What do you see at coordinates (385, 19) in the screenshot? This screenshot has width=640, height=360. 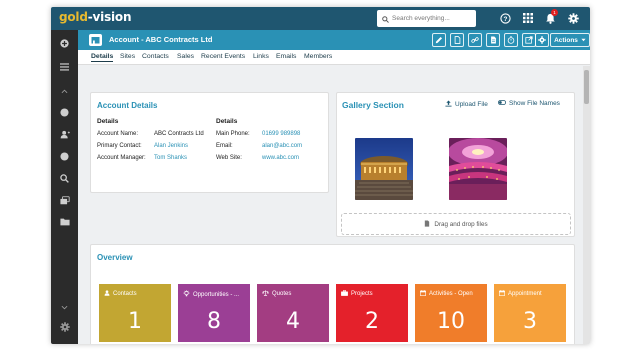 I see `search-icon` at bounding box center [385, 19].